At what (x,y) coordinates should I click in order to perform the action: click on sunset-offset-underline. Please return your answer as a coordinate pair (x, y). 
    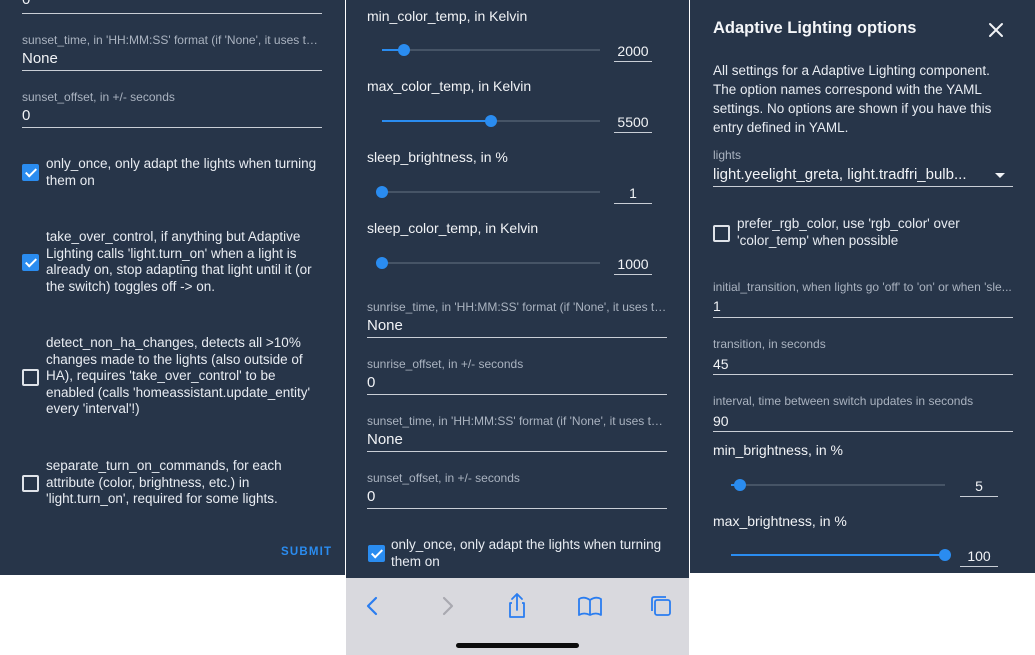
    Looking at the image, I should click on (172, 127).